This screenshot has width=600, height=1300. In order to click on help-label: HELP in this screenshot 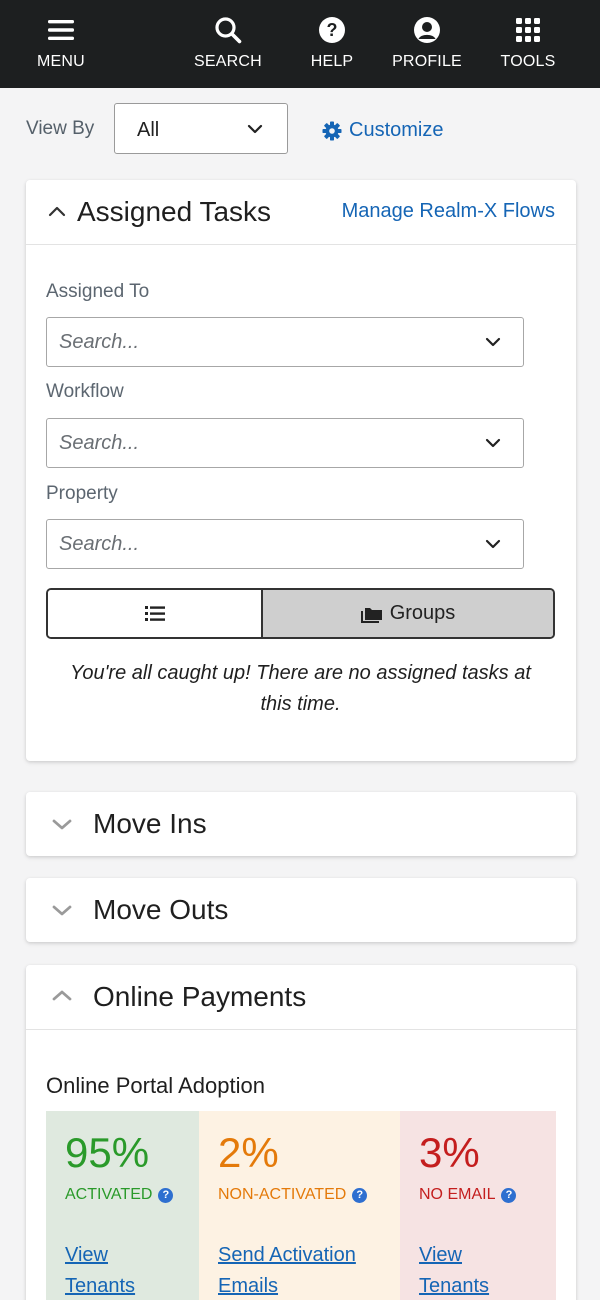, I will do `click(332, 61)`.